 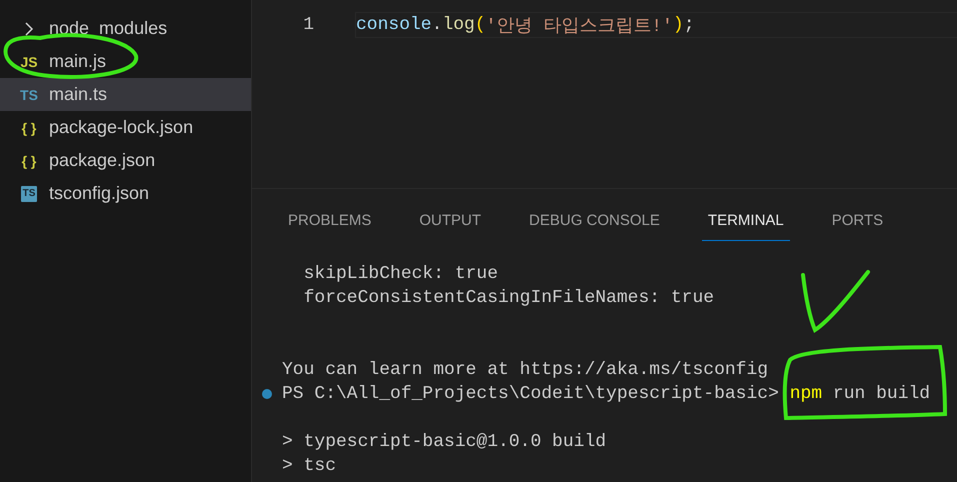 I want to click on file-tree-item: TS main.ts, so click(x=125, y=94).